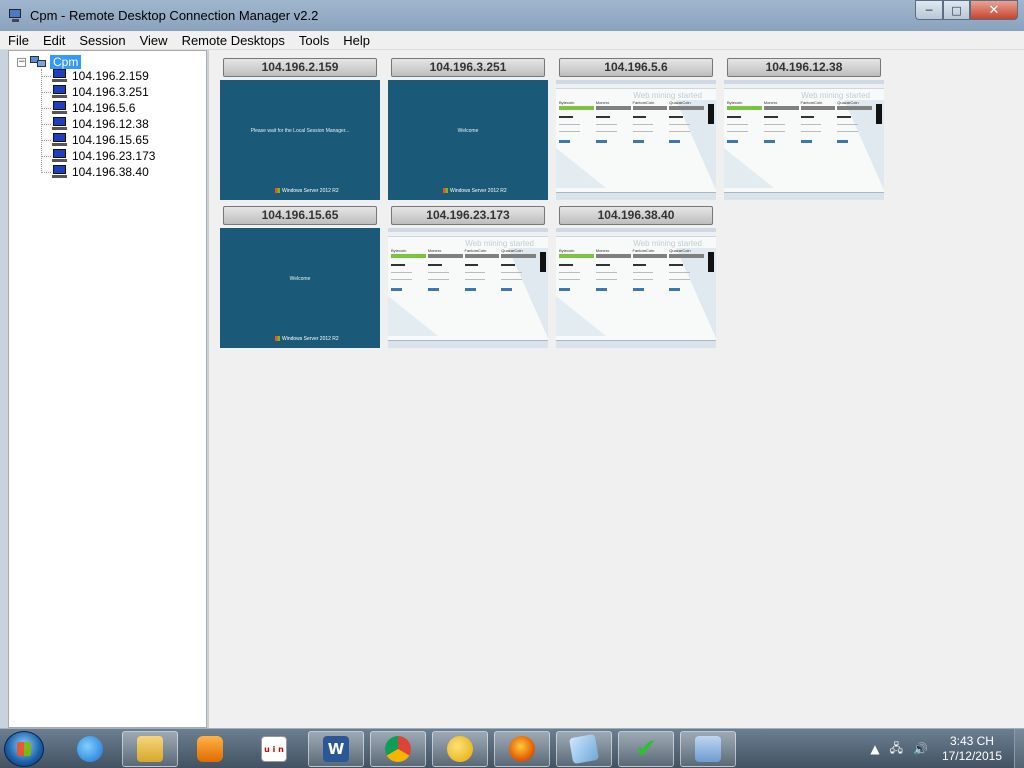 The width and height of the screenshot is (1024, 768). What do you see at coordinates (971, 741) in the screenshot?
I see `clock-time: 3:43 CH` at bounding box center [971, 741].